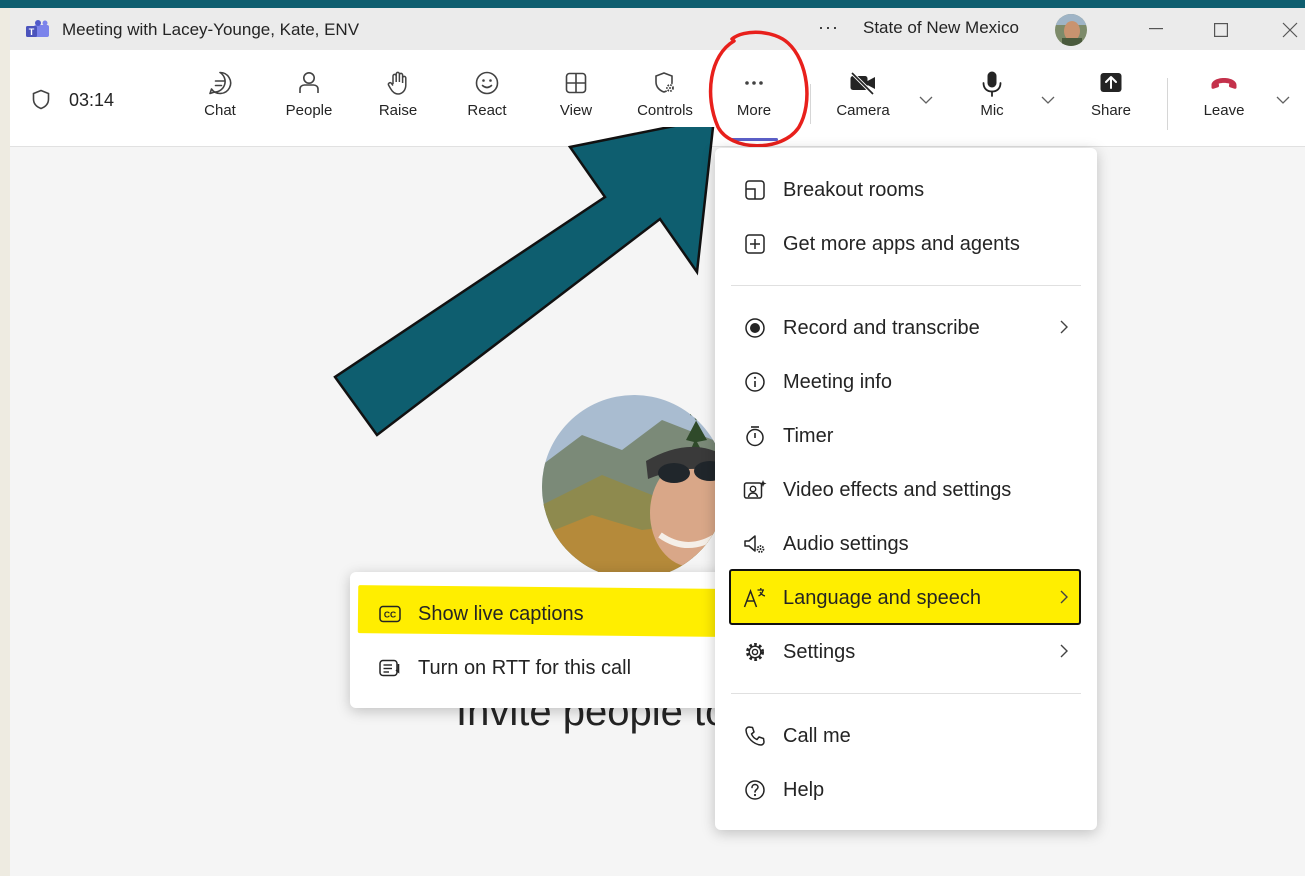  I want to click on mic-icon, so click(992, 84).